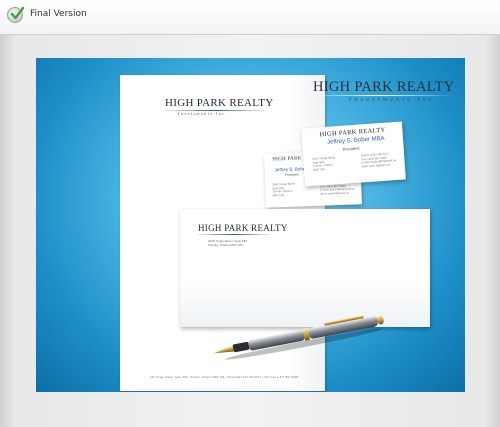 The image size is (500, 427). I want to click on card-front-name: Jeffrey S. Bober MBA, so click(355, 140).